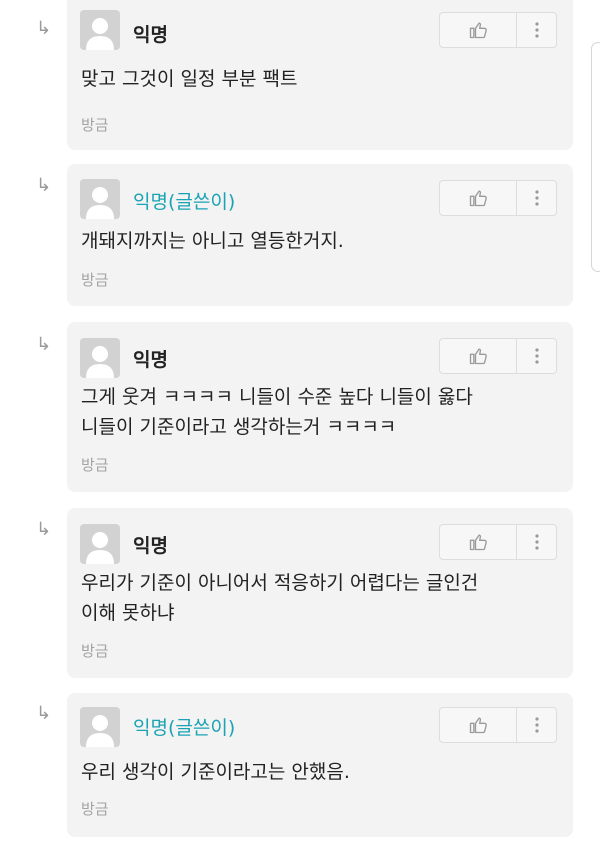 This screenshot has width=600, height=855. I want to click on scrollbar, so click(595, 157).